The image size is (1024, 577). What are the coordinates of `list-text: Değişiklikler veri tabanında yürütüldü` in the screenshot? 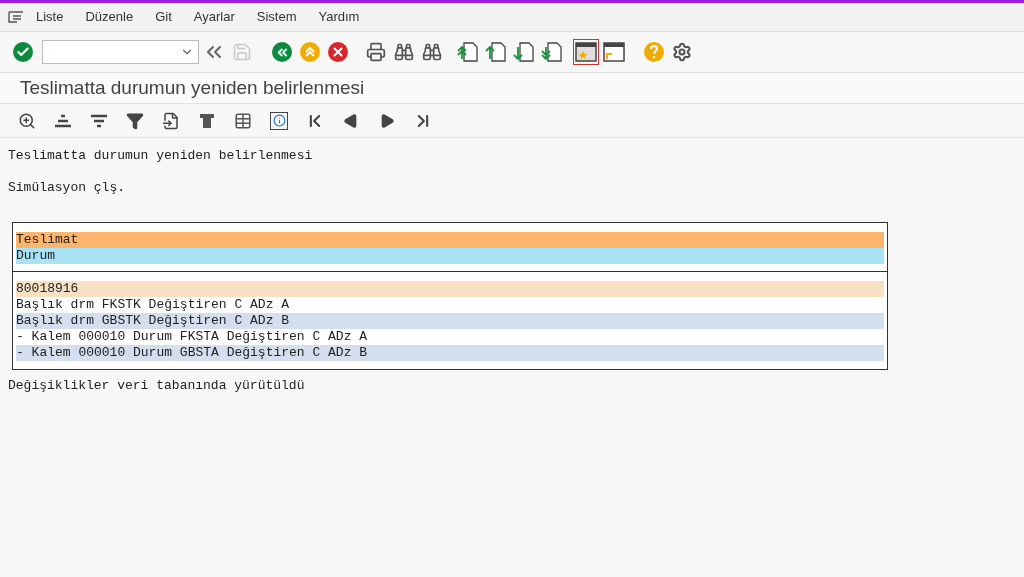 It's located at (156, 386).